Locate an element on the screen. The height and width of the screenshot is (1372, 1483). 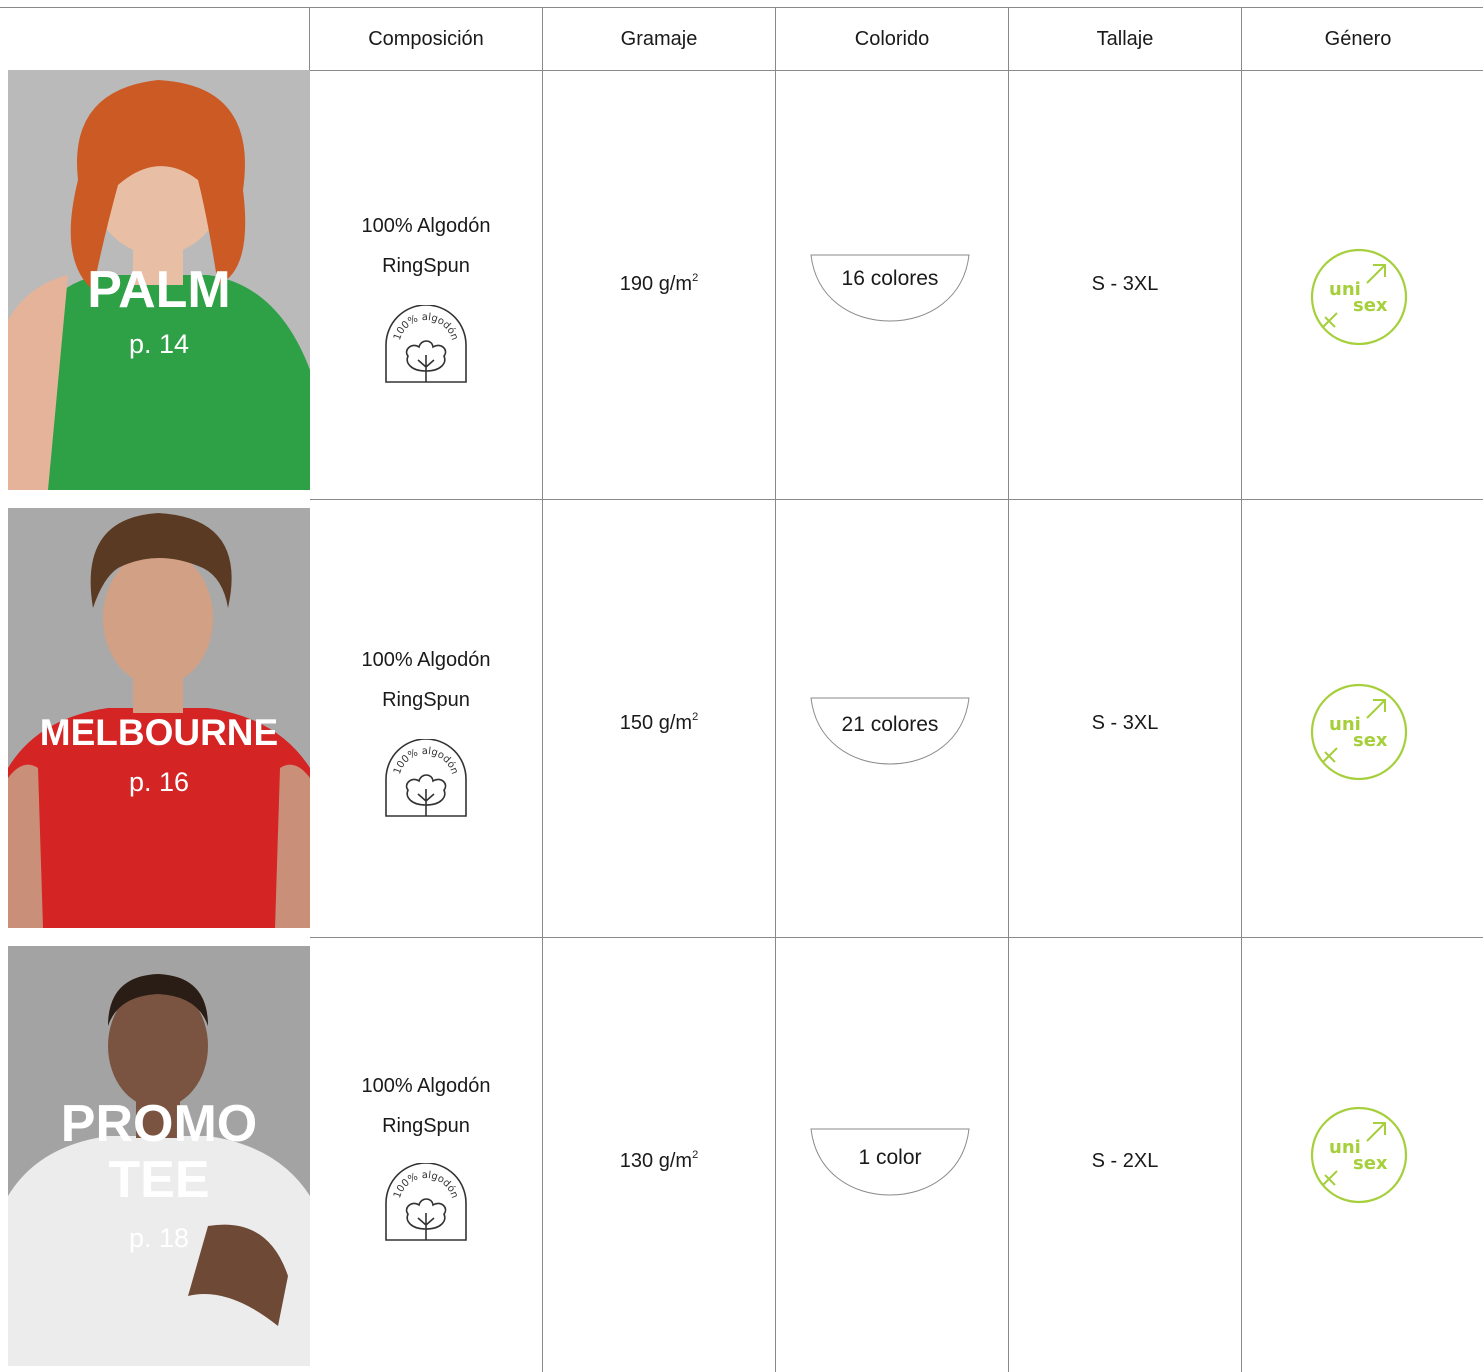
product-photo-promo-tee: PROMO TEE p. 18 is located at coordinates (159, 1156).